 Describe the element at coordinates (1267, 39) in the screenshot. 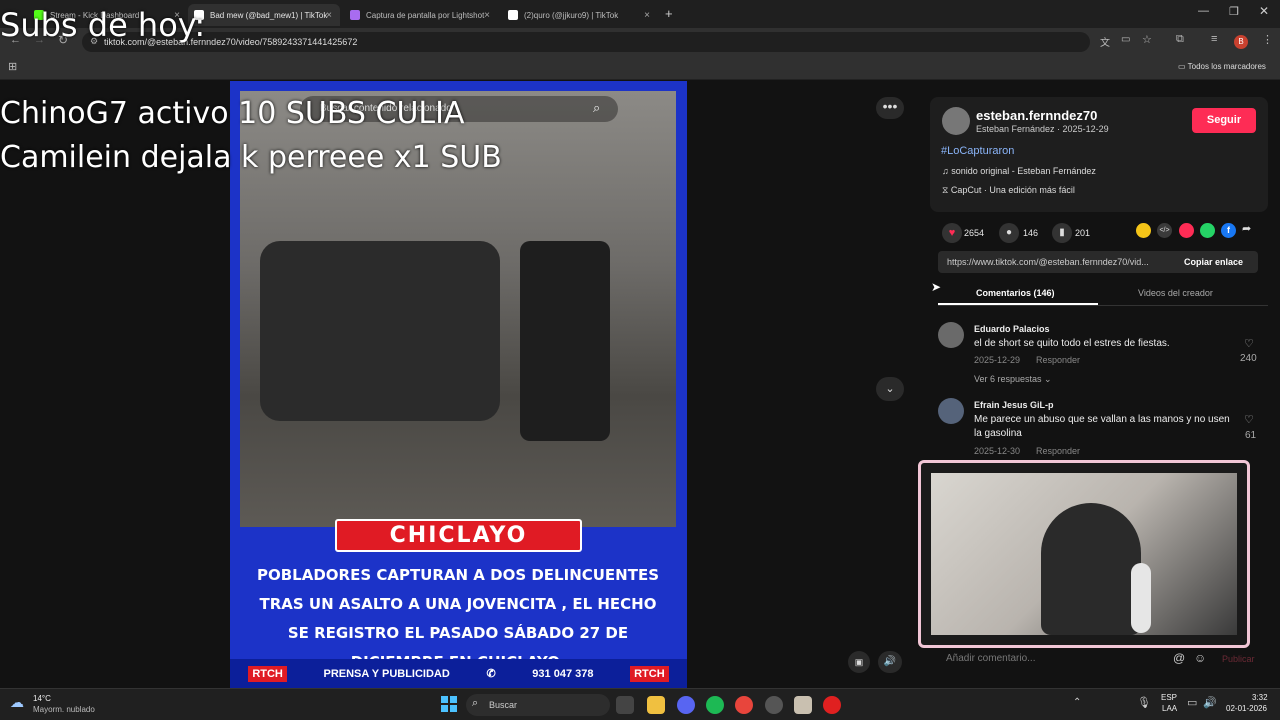

I see `menu-icon: ⋮` at that location.